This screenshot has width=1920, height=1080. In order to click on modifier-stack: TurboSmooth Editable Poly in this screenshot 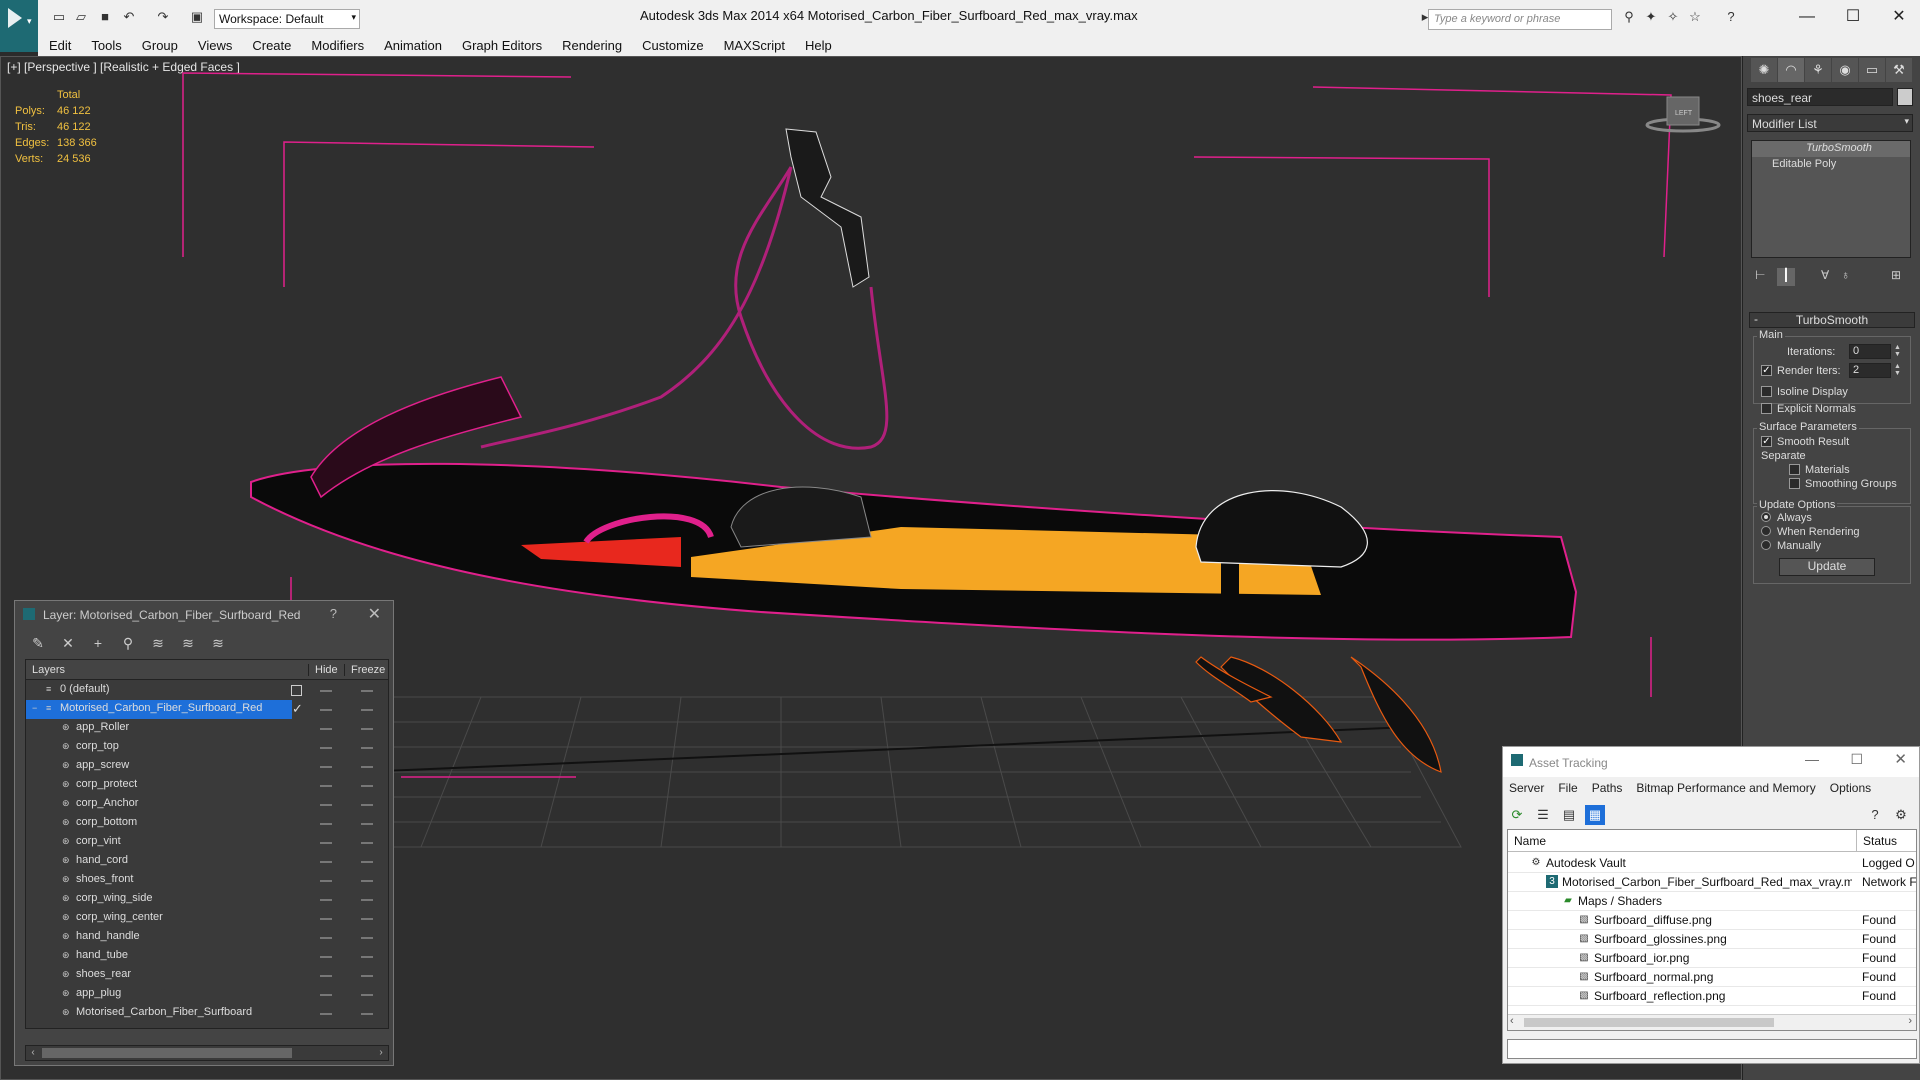, I will do `click(1831, 199)`.